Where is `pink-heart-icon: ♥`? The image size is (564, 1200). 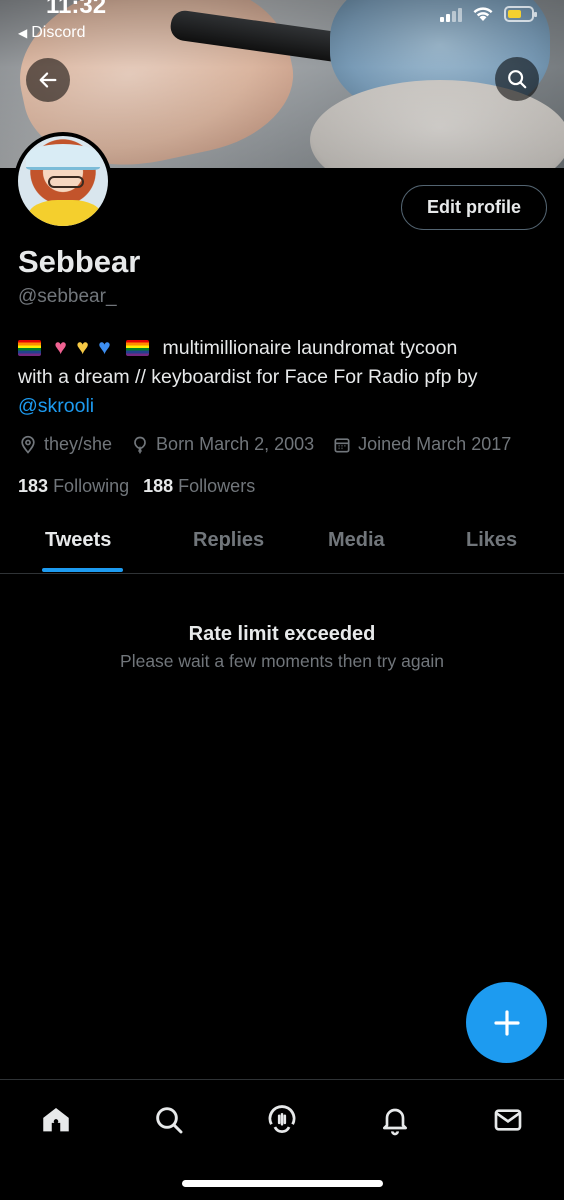 pink-heart-icon: ♥ is located at coordinates (60, 347).